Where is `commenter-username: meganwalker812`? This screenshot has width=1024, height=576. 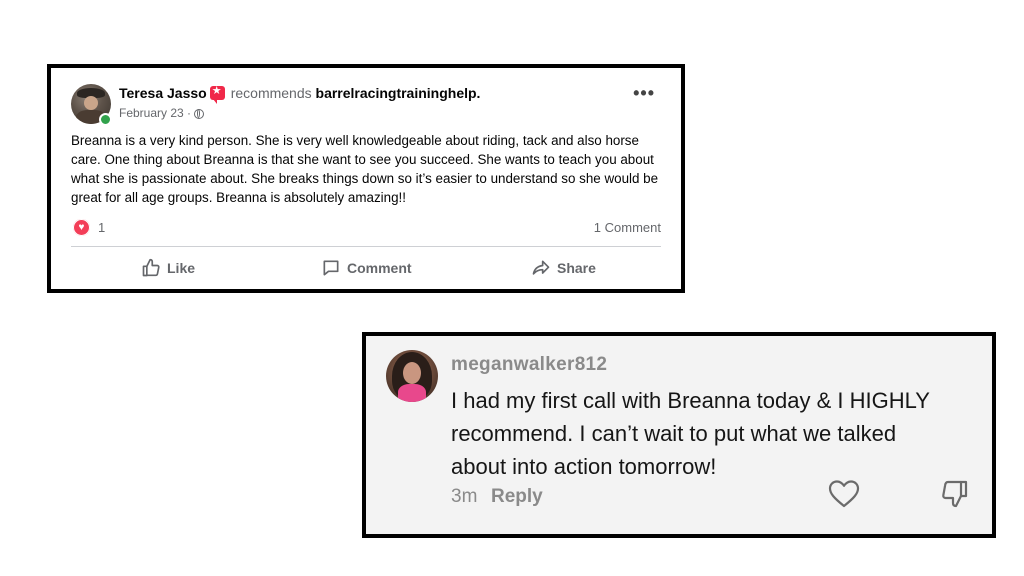
commenter-username: meganwalker812 is located at coordinates (529, 365).